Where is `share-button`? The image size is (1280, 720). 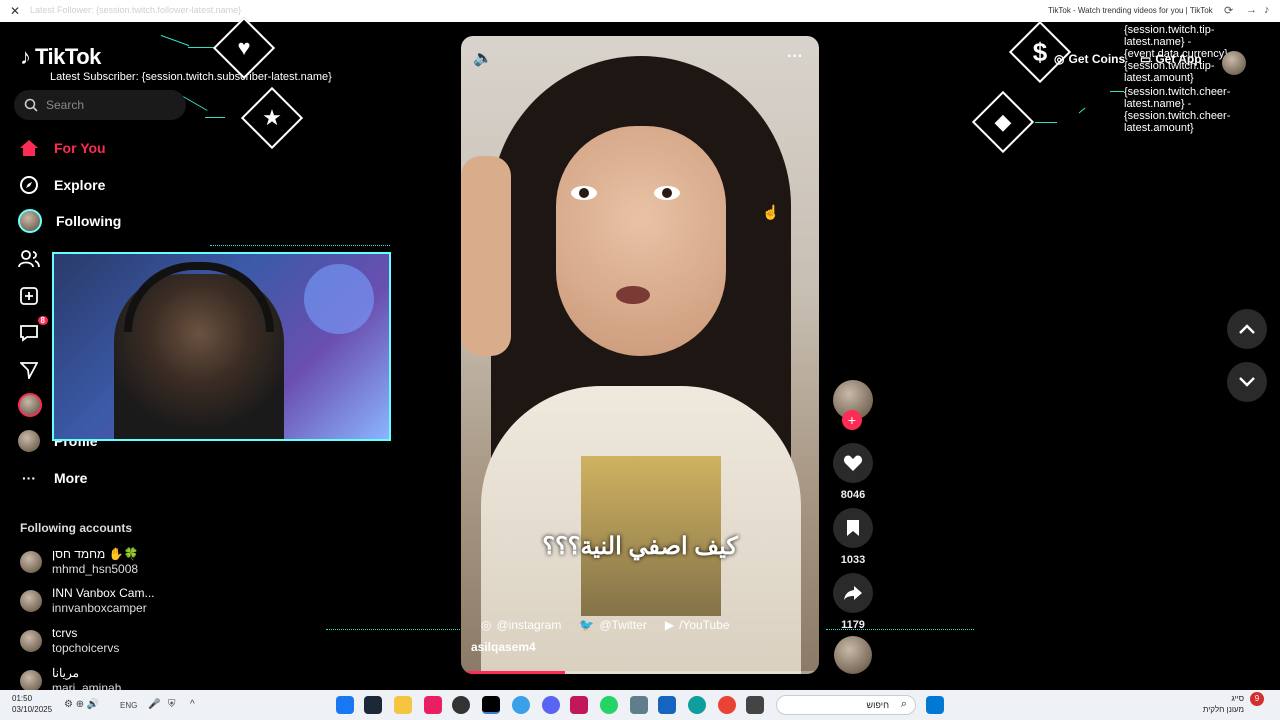
share-button is located at coordinates (853, 593).